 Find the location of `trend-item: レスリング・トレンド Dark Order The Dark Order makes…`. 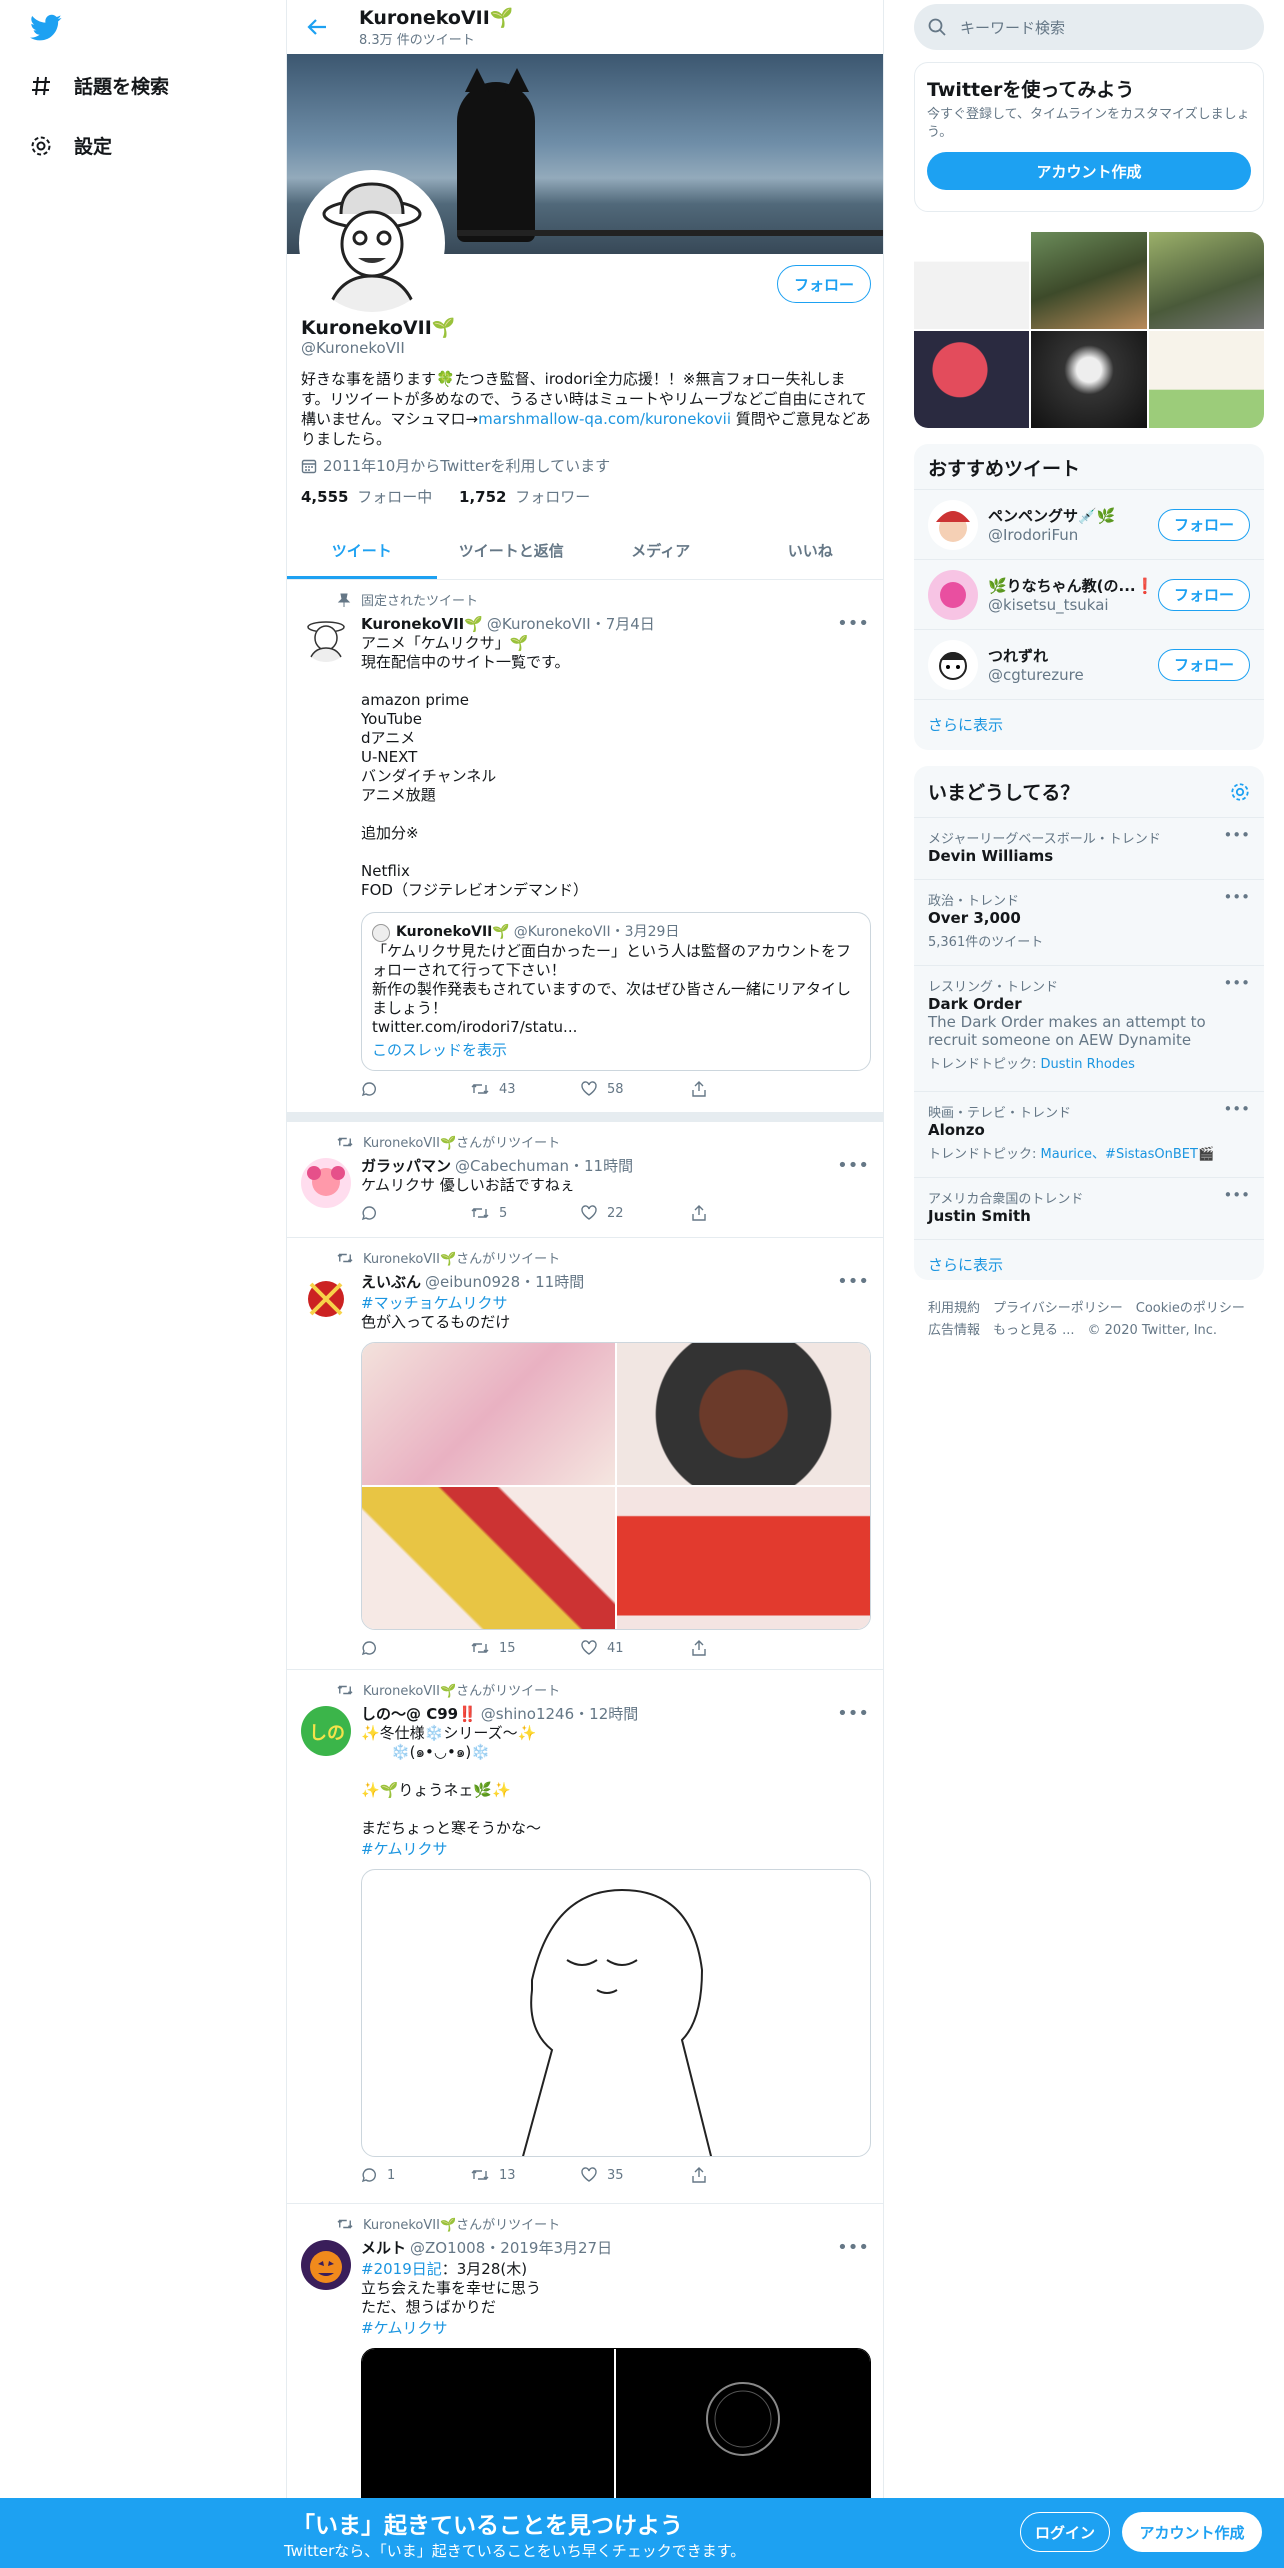

trend-item: レスリング・トレンド Dark Order The Dark Order makes… is located at coordinates (1089, 1028).